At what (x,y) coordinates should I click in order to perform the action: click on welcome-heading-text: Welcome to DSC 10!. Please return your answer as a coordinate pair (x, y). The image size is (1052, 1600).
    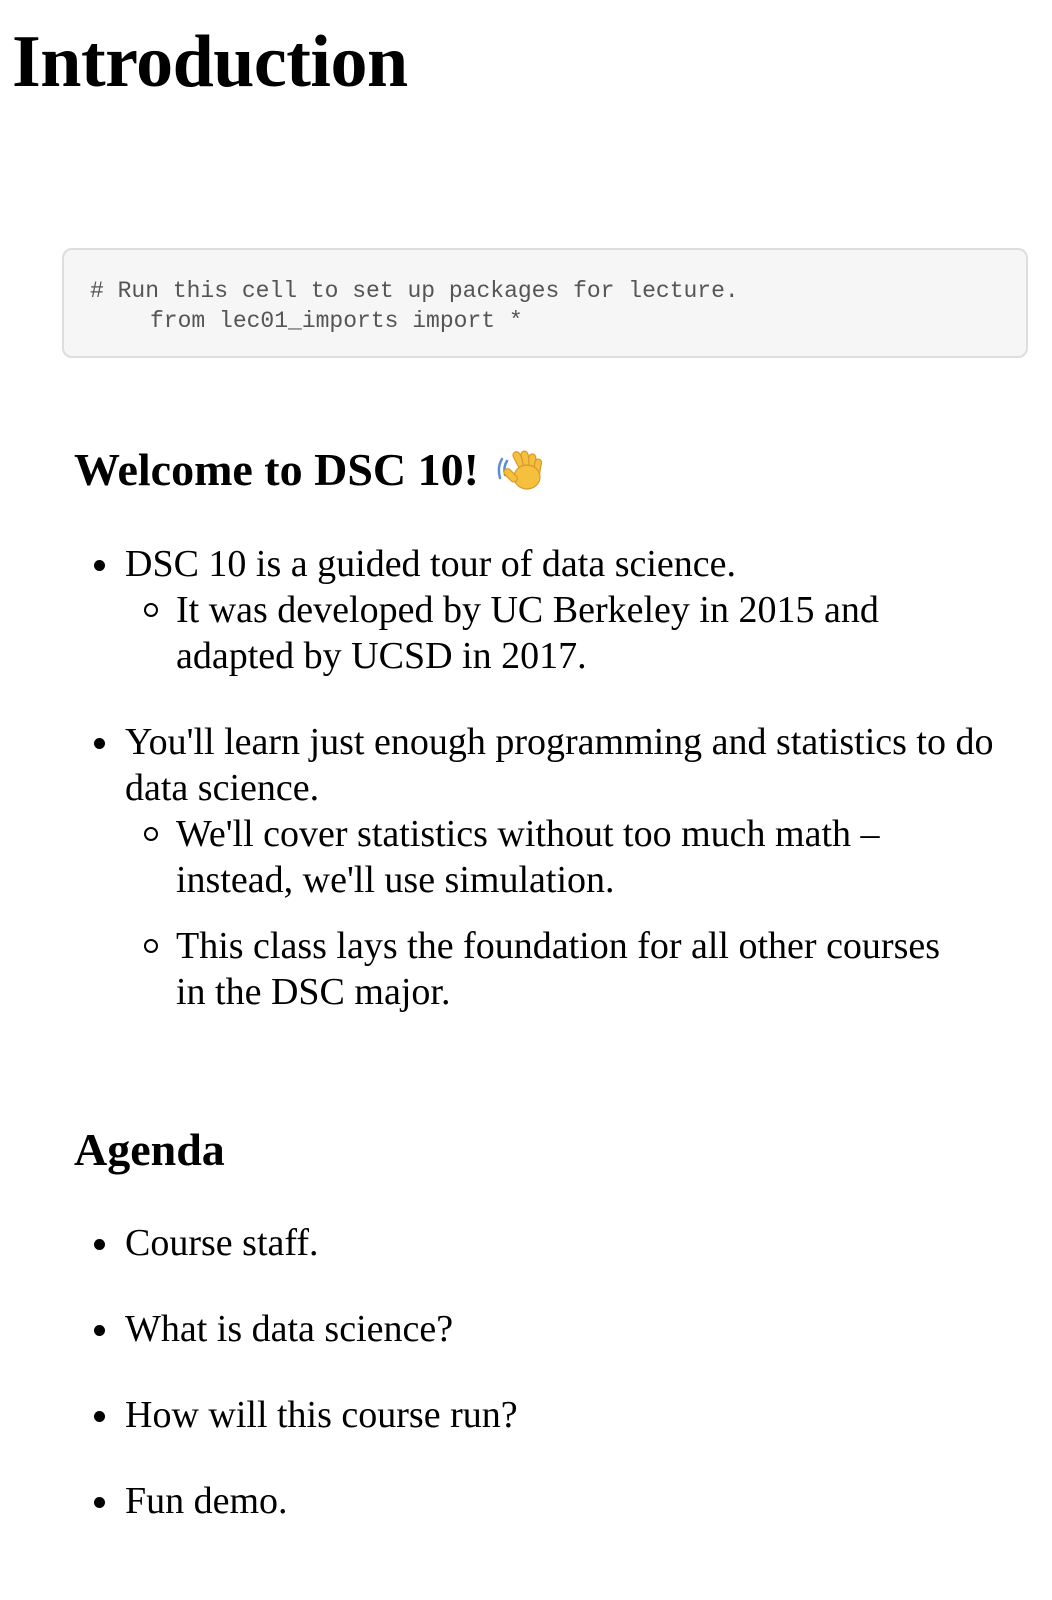
    Looking at the image, I should click on (276, 469).